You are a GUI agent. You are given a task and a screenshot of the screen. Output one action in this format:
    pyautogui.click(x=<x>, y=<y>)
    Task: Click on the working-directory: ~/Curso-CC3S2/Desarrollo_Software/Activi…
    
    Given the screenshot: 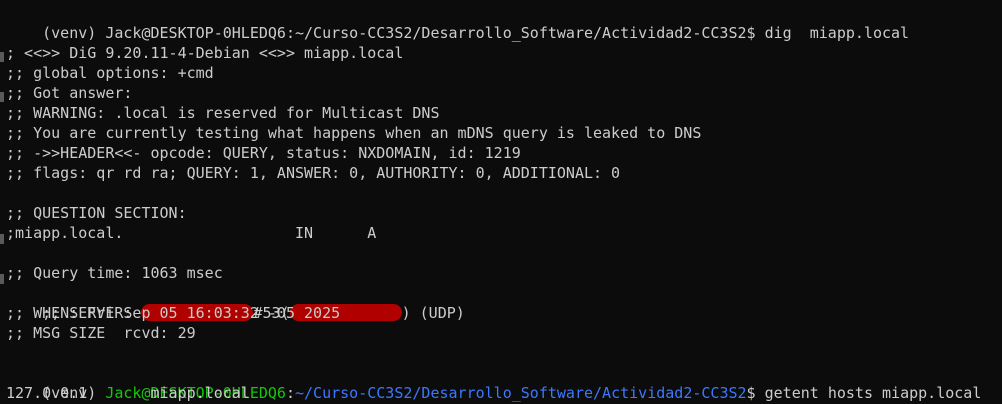 What is the action you would take?
    pyautogui.click(x=521, y=393)
    